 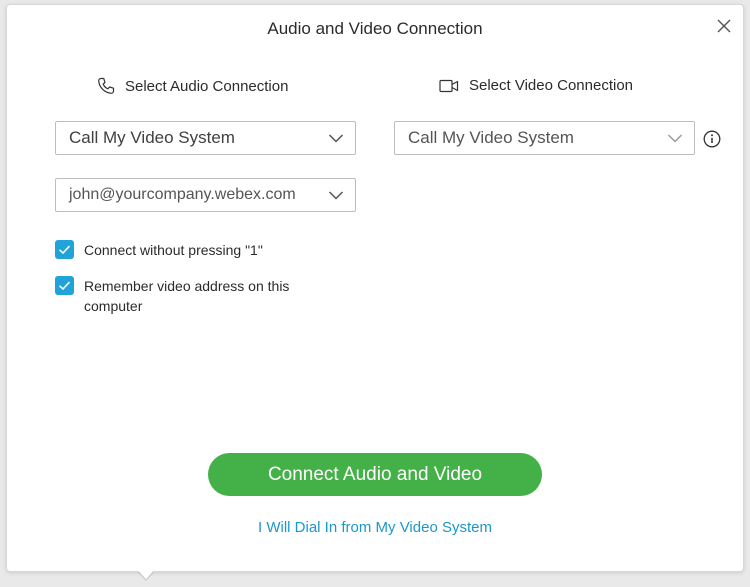 I want to click on audio-connection-select: Call My Video System, so click(x=205, y=138).